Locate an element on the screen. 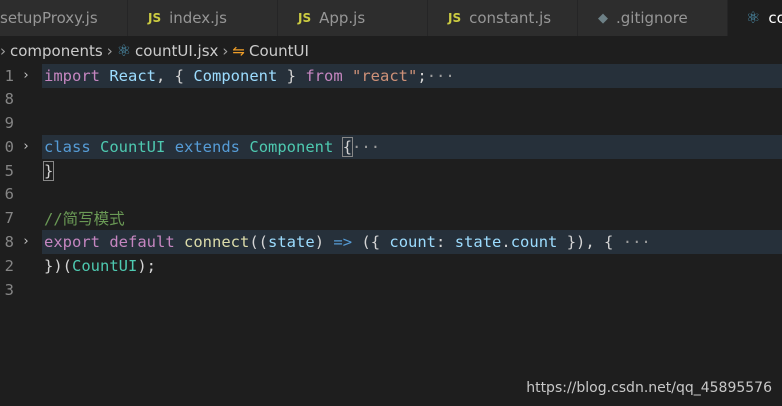  line-number: 1 is located at coordinates (9, 75).